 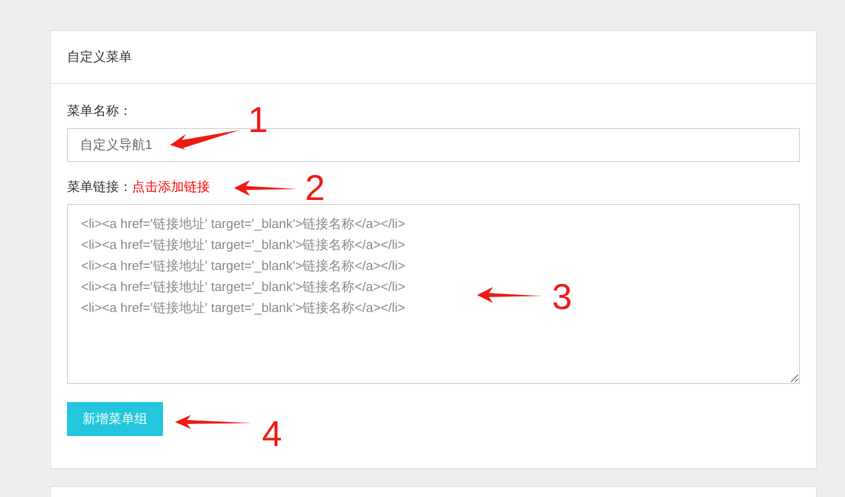 I want to click on add-link-link: 点击添加链接, so click(x=171, y=187).